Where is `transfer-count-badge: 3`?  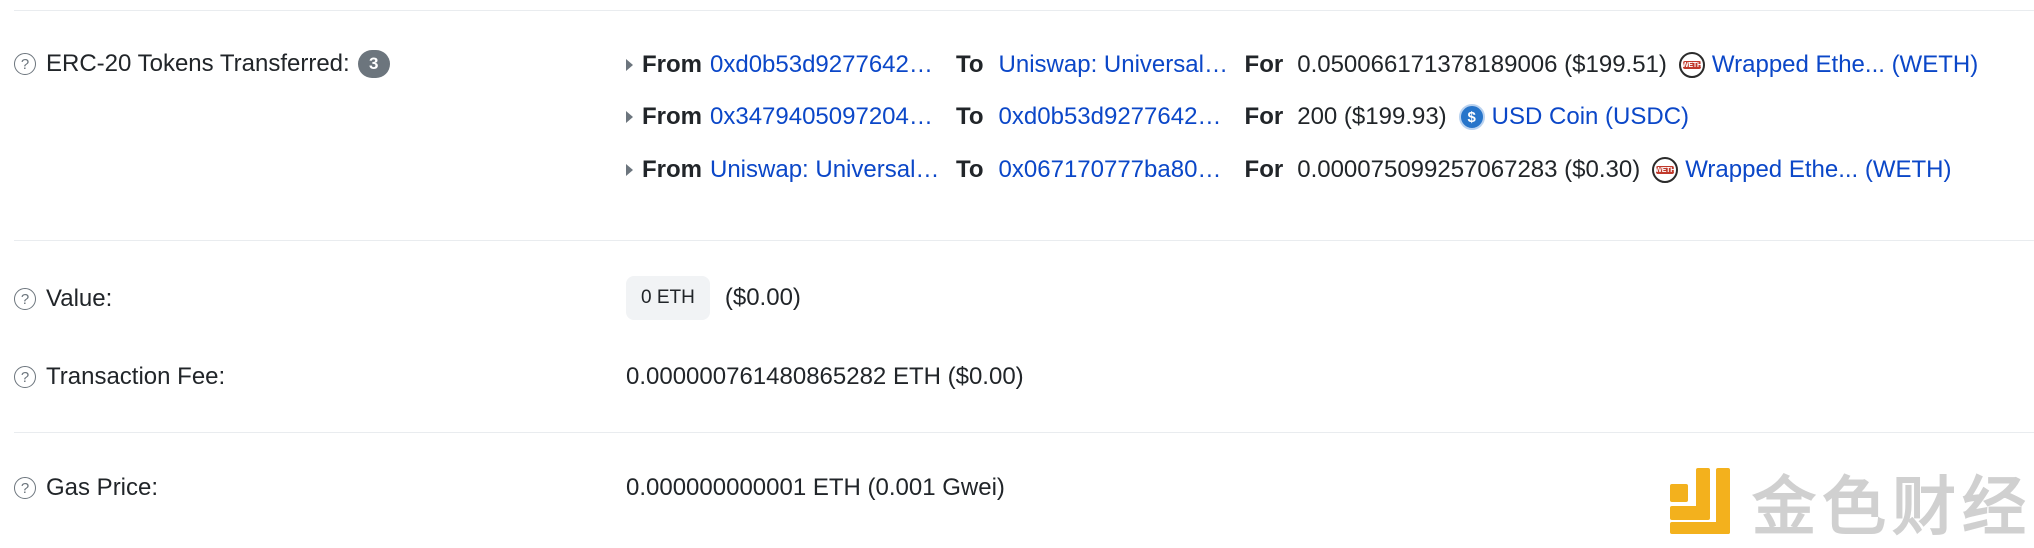 transfer-count-badge: 3 is located at coordinates (373, 64).